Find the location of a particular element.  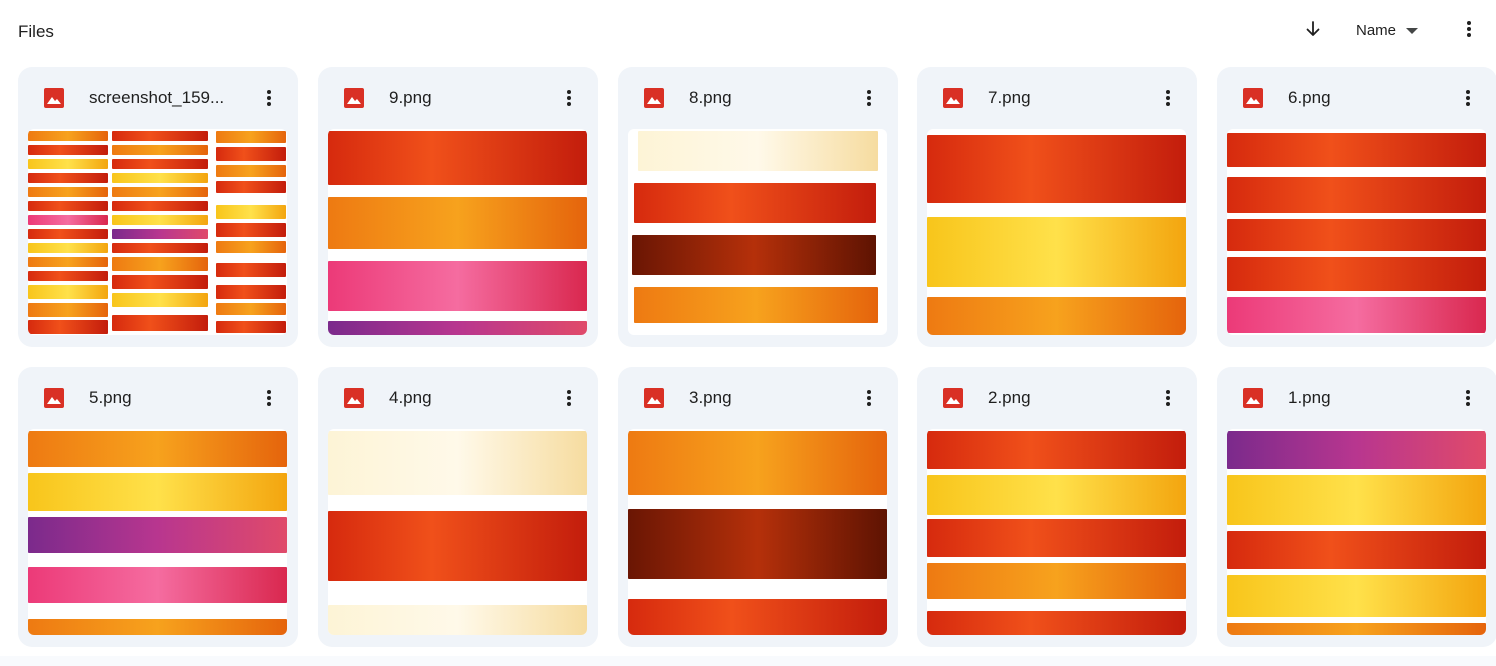

file-card: 1.png is located at coordinates (1356, 507).